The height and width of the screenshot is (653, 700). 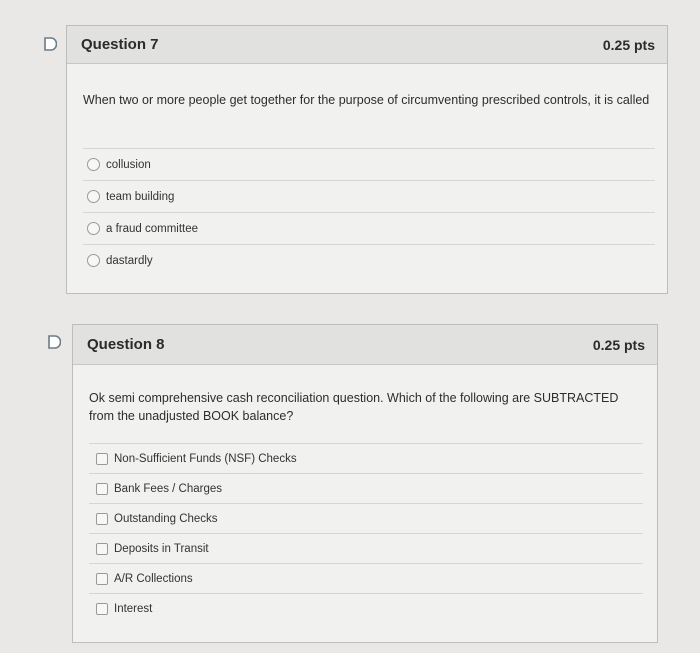 What do you see at coordinates (153, 578) in the screenshot?
I see `answer-label: A/R Collections` at bounding box center [153, 578].